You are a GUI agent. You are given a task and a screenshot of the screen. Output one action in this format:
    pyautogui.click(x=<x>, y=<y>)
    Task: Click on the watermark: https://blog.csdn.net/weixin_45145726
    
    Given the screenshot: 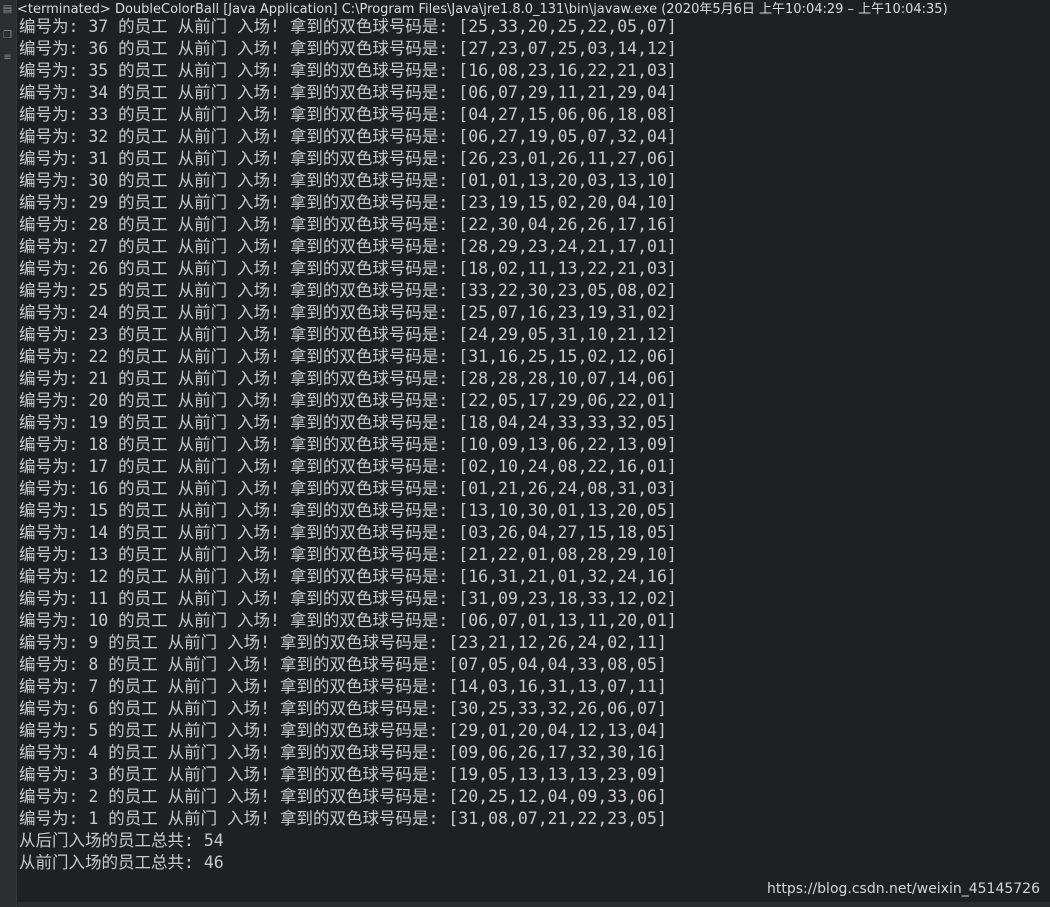 What is the action you would take?
    pyautogui.click(x=903, y=889)
    